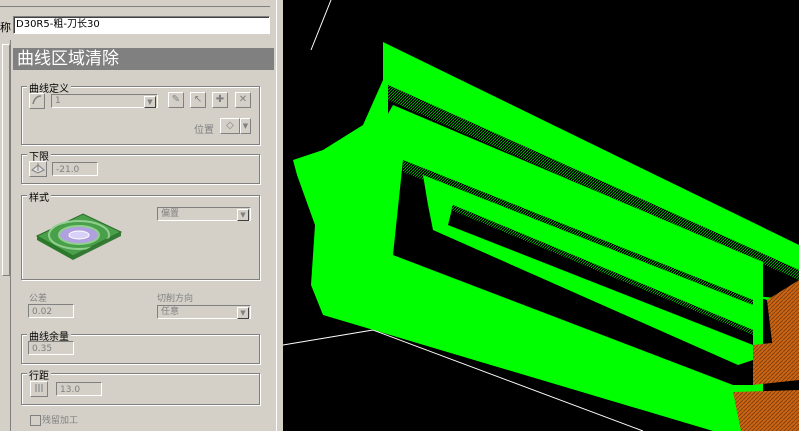  Describe the element at coordinates (279, 215) in the screenshot. I see `panel-splitter` at that location.